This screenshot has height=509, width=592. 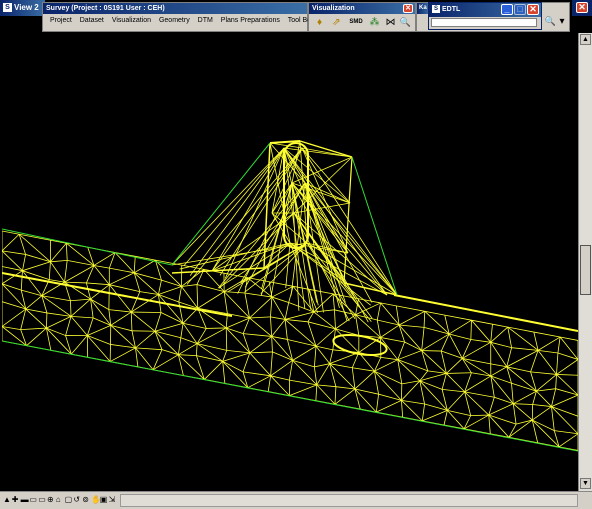 I want to click on view-tool-5-icon: ⊕, so click(x=50, y=499).